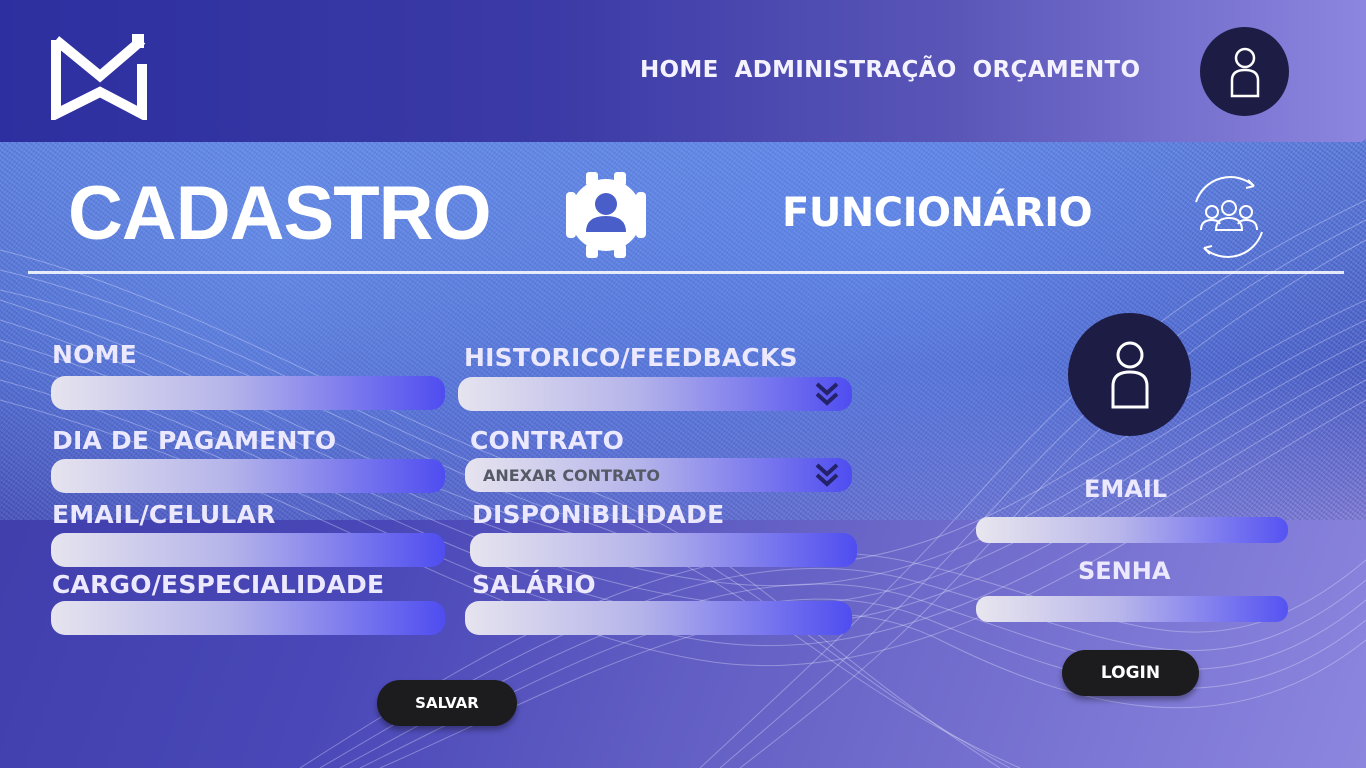  Describe the element at coordinates (248, 618) in the screenshot. I see `cargo-especialidade-input` at that location.